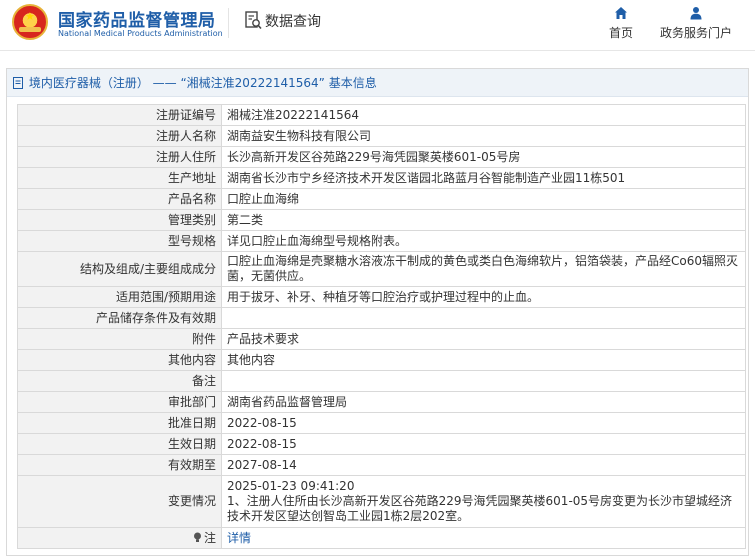 The height and width of the screenshot is (559, 755). I want to click on table-row: 备注, so click(381, 381).